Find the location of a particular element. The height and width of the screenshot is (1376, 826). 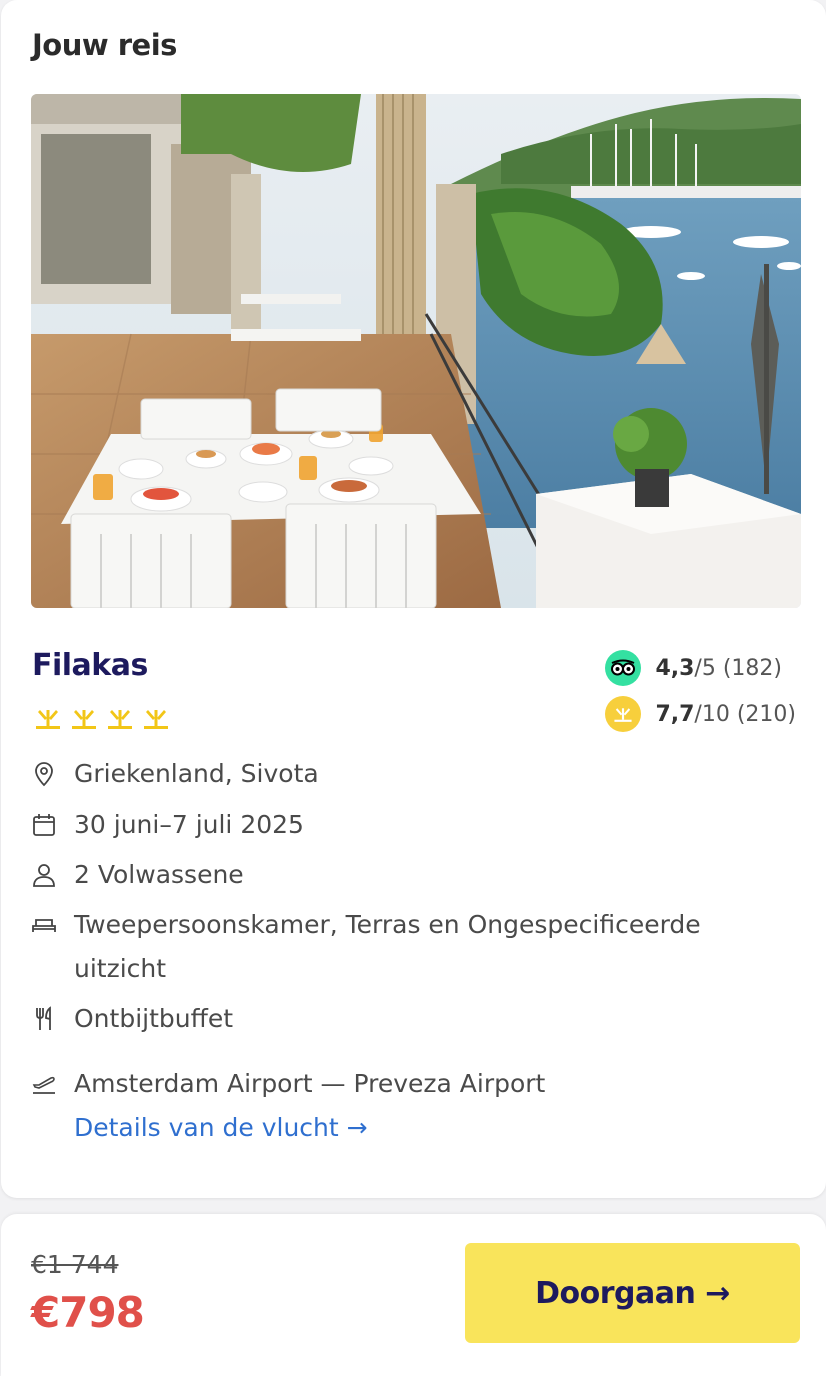

price-footer: €1 744 €798 Doorgaan → is located at coordinates (413, 1295).